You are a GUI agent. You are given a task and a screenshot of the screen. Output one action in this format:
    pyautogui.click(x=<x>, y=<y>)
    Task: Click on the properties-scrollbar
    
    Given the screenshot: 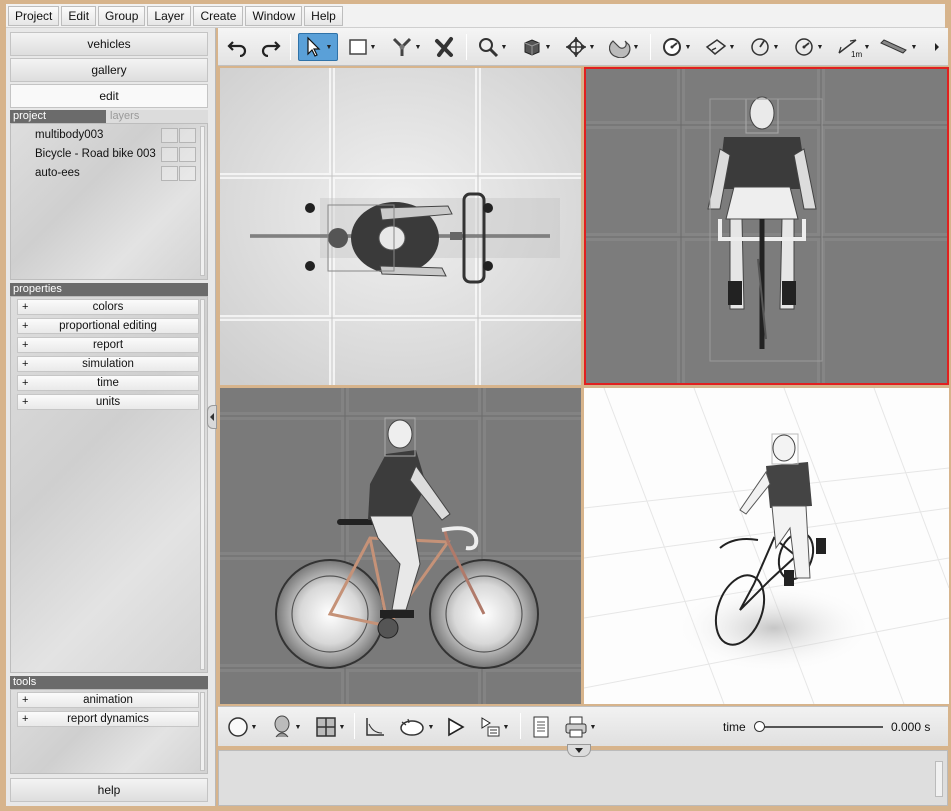 What is the action you would take?
    pyautogui.click(x=202, y=484)
    